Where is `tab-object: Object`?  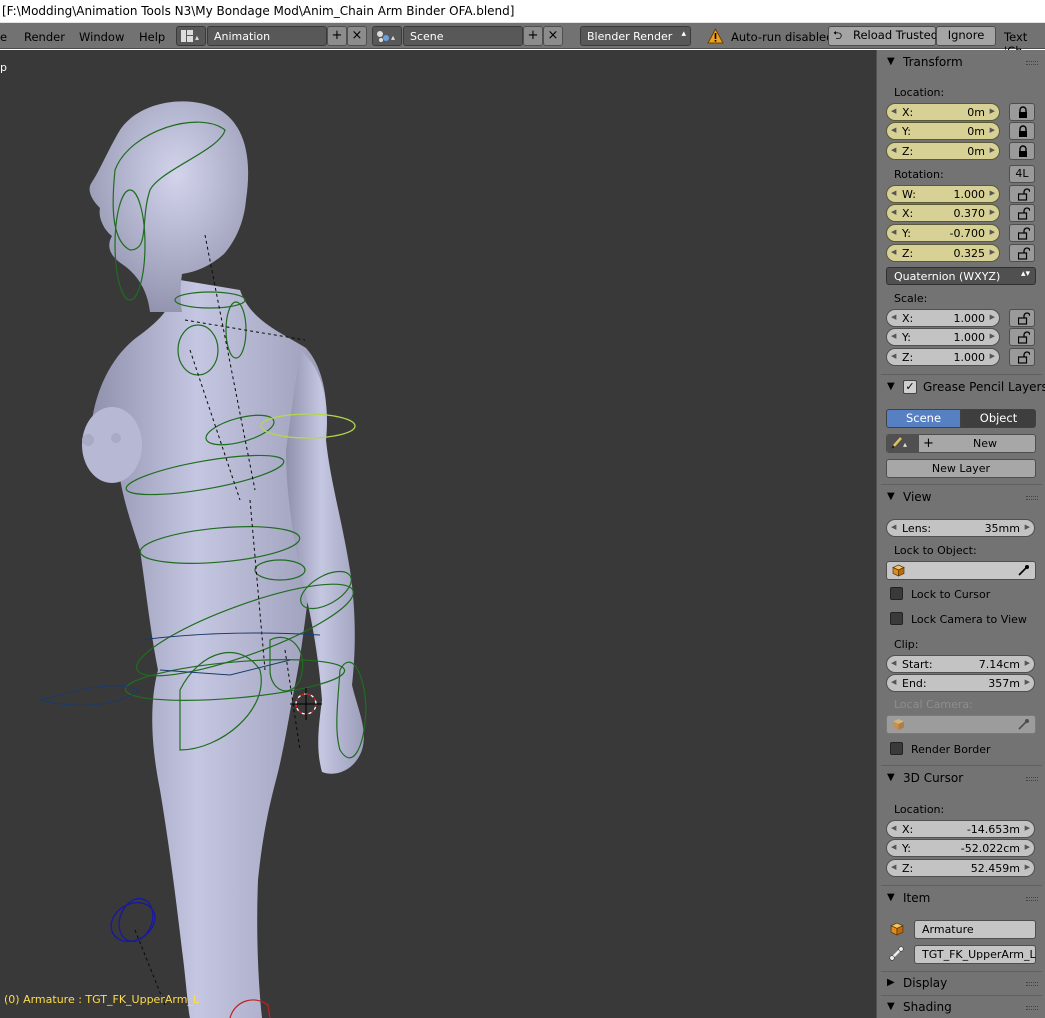 tab-object: Object is located at coordinates (998, 418).